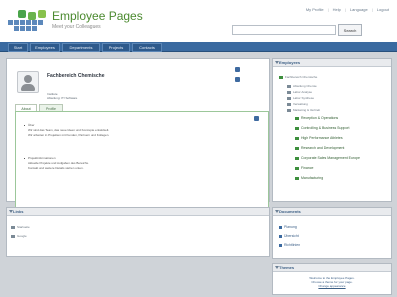 Image resolution: width=397 pixels, height=297 pixels. What do you see at coordinates (138, 232) in the screenshot?
I see `links-panel: Links Startseite Google` at bounding box center [138, 232].